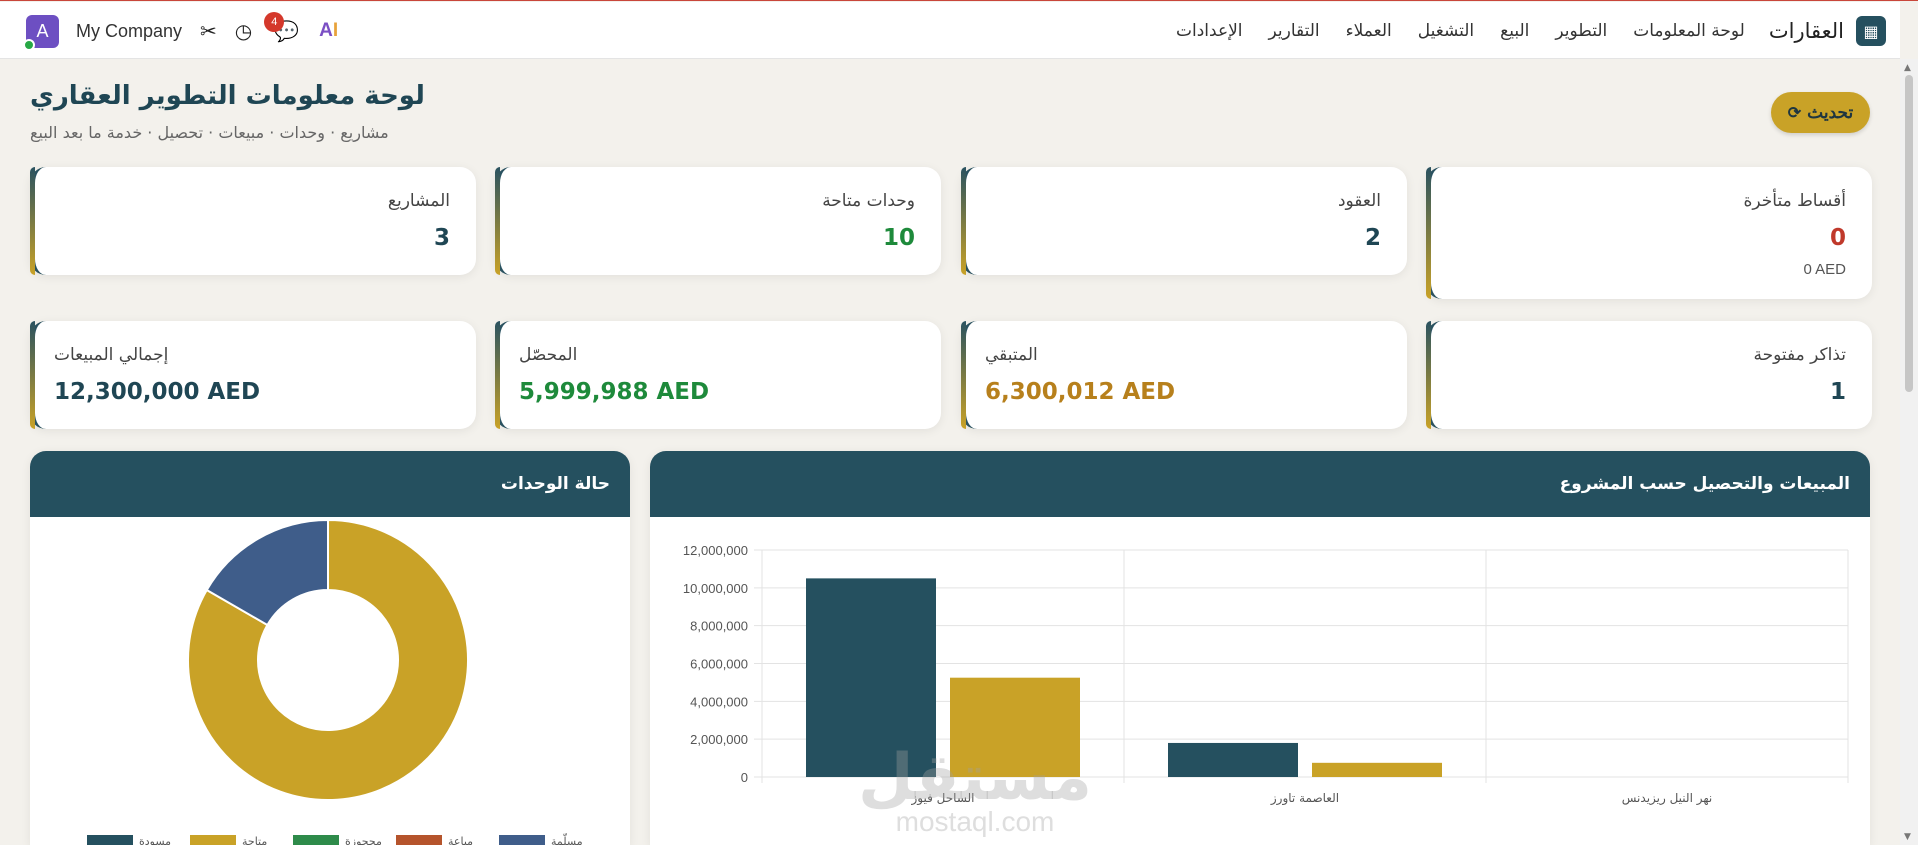  I want to click on legend-label: مسودة, so click(155, 840).